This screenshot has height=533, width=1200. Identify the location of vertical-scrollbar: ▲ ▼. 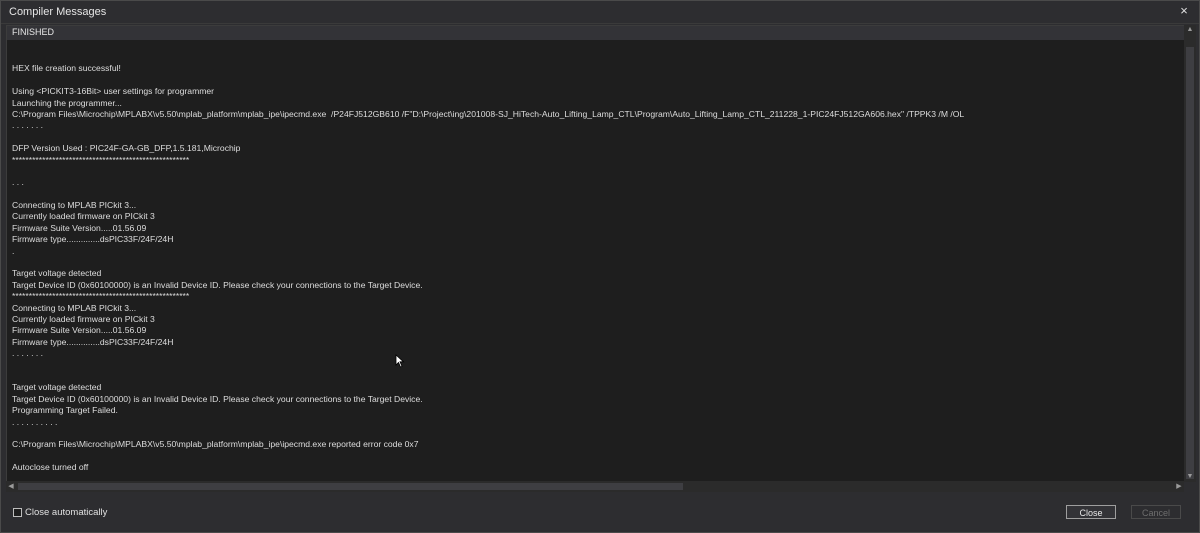
(1190, 253).